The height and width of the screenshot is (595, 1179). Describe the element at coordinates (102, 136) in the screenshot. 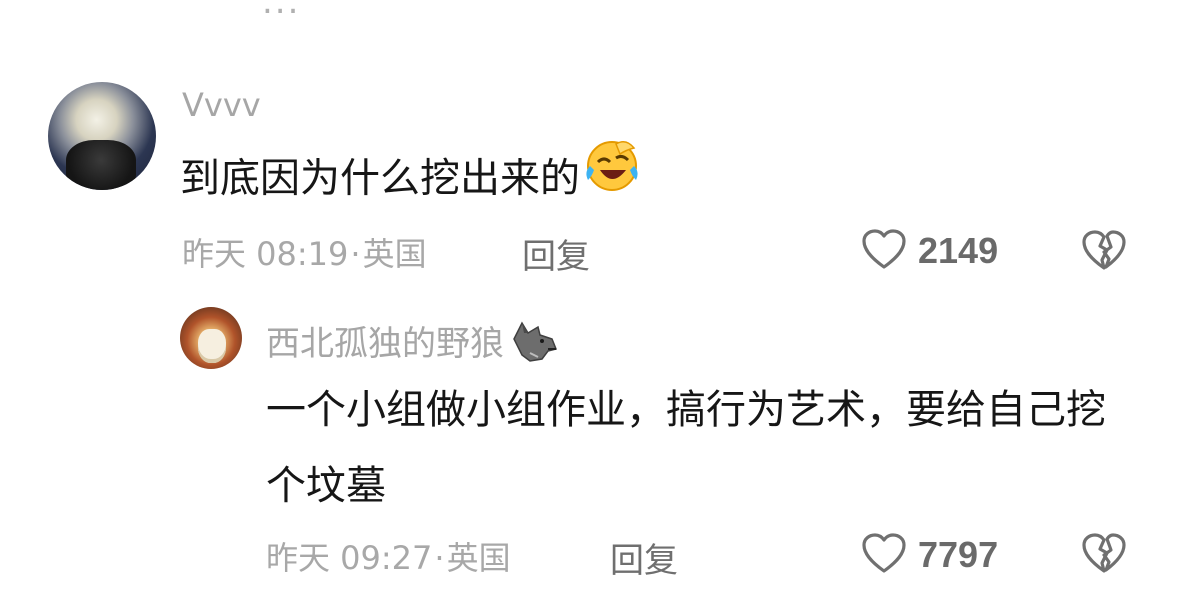

I see `user-avatar` at that location.